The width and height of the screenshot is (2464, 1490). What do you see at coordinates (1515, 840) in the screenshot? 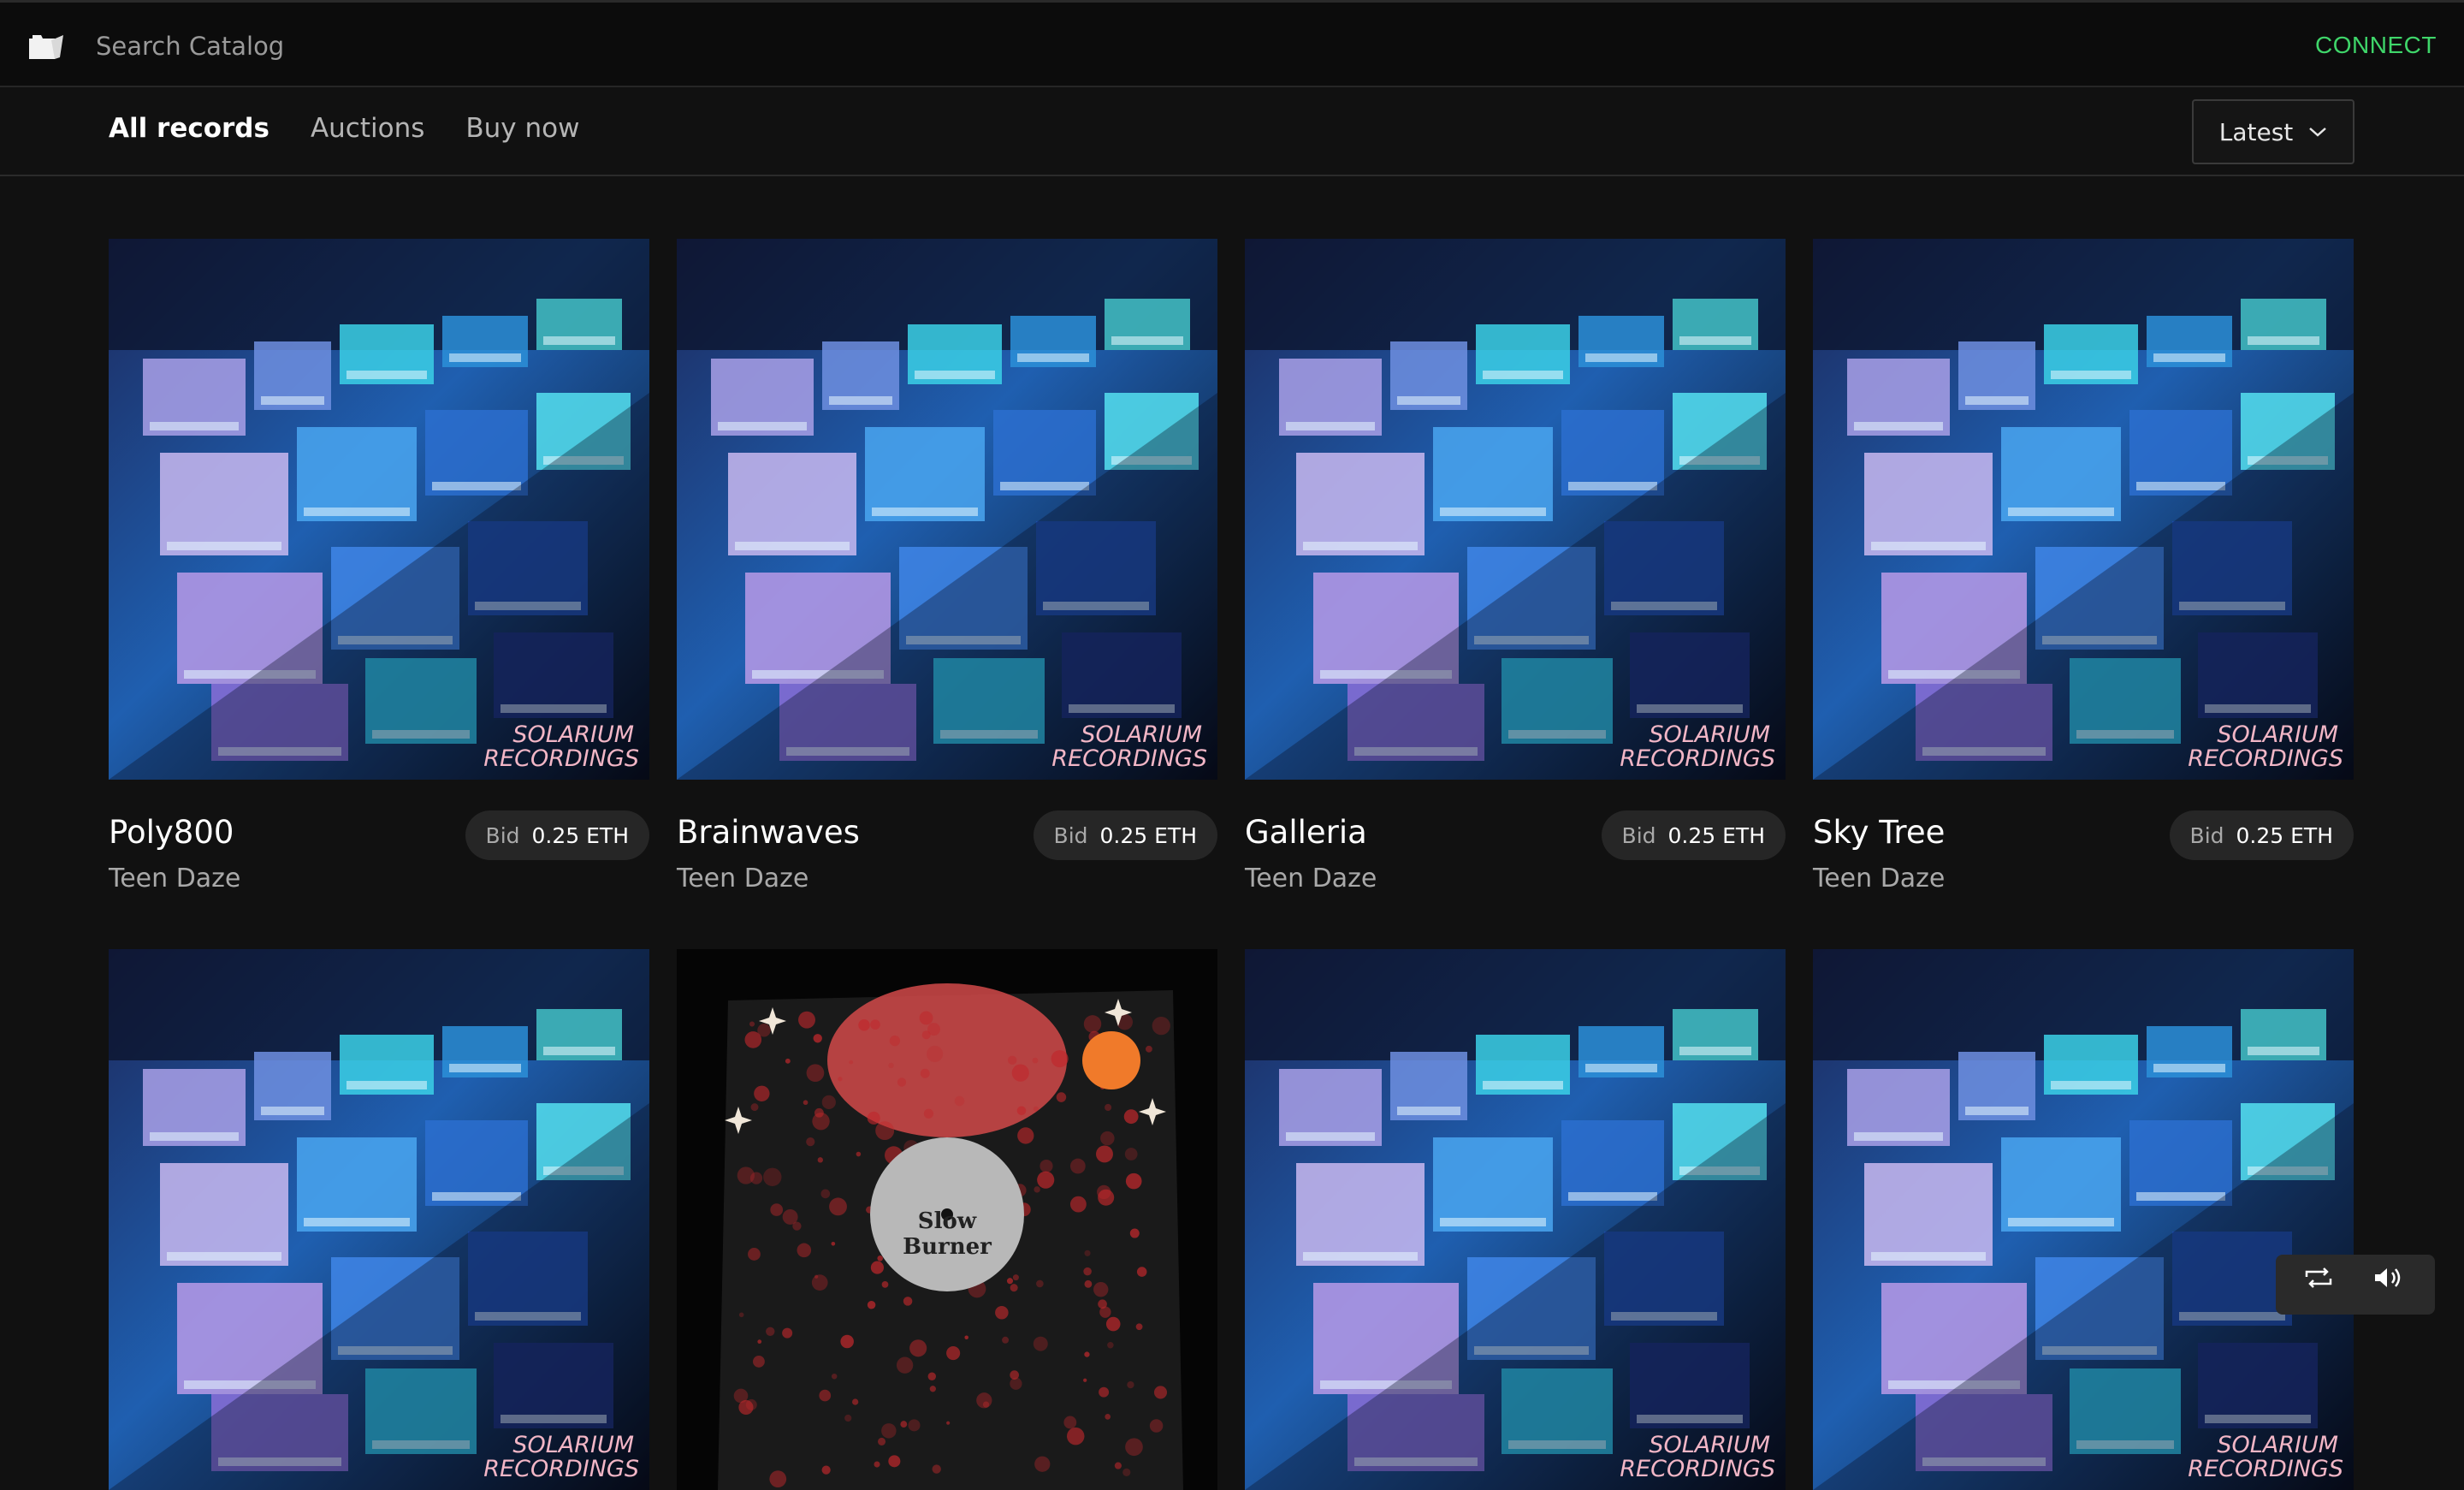
I see `record-meta: Galleria Teen Daze Bid 0.25 ETH` at bounding box center [1515, 840].